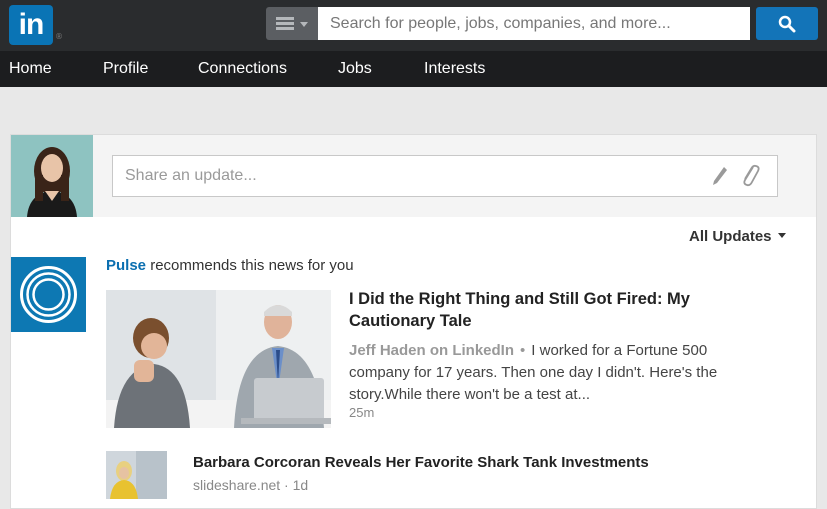 This screenshot has height=509, width=827. I want to click on main-nav: Home Profile Connections Jobs Interests, so click(413, 69).